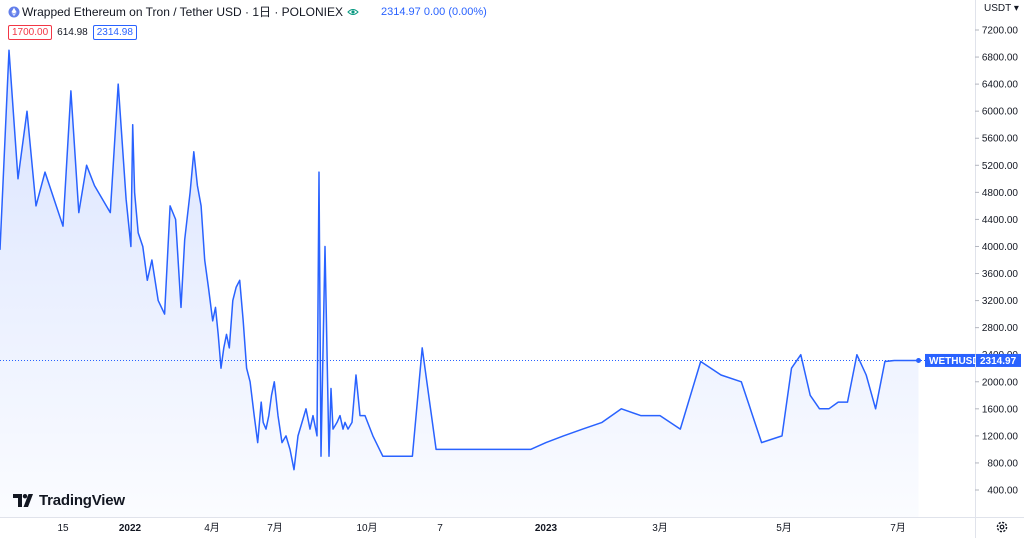 This screenshot has height=543, width=1024. I want to click on y-axis-tick-label: 1600.00, so click(1000, 409).